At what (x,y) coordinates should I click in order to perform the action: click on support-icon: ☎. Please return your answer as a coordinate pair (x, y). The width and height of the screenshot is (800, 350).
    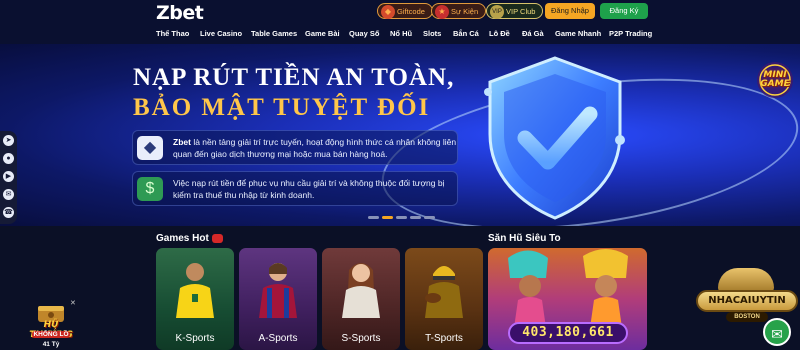
    Looking at the image, I should click on (8, 212).